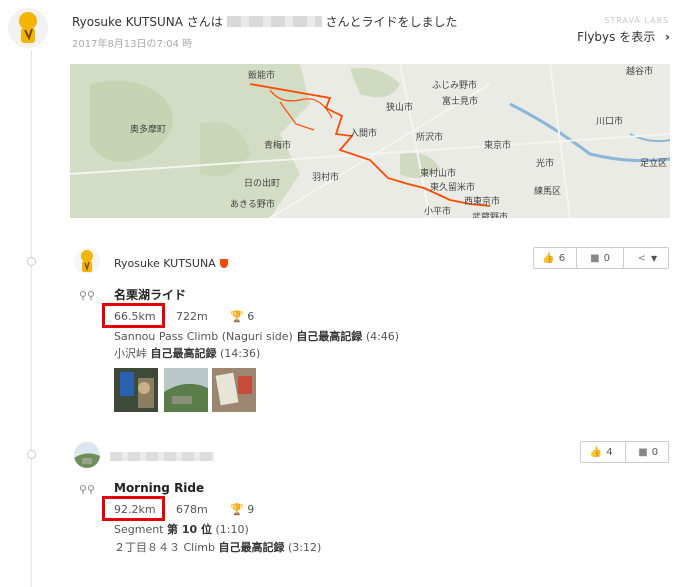 The height and width of the screenshot is (587, 690). I want to click on map-label: あきる野市, so click(252, 205).